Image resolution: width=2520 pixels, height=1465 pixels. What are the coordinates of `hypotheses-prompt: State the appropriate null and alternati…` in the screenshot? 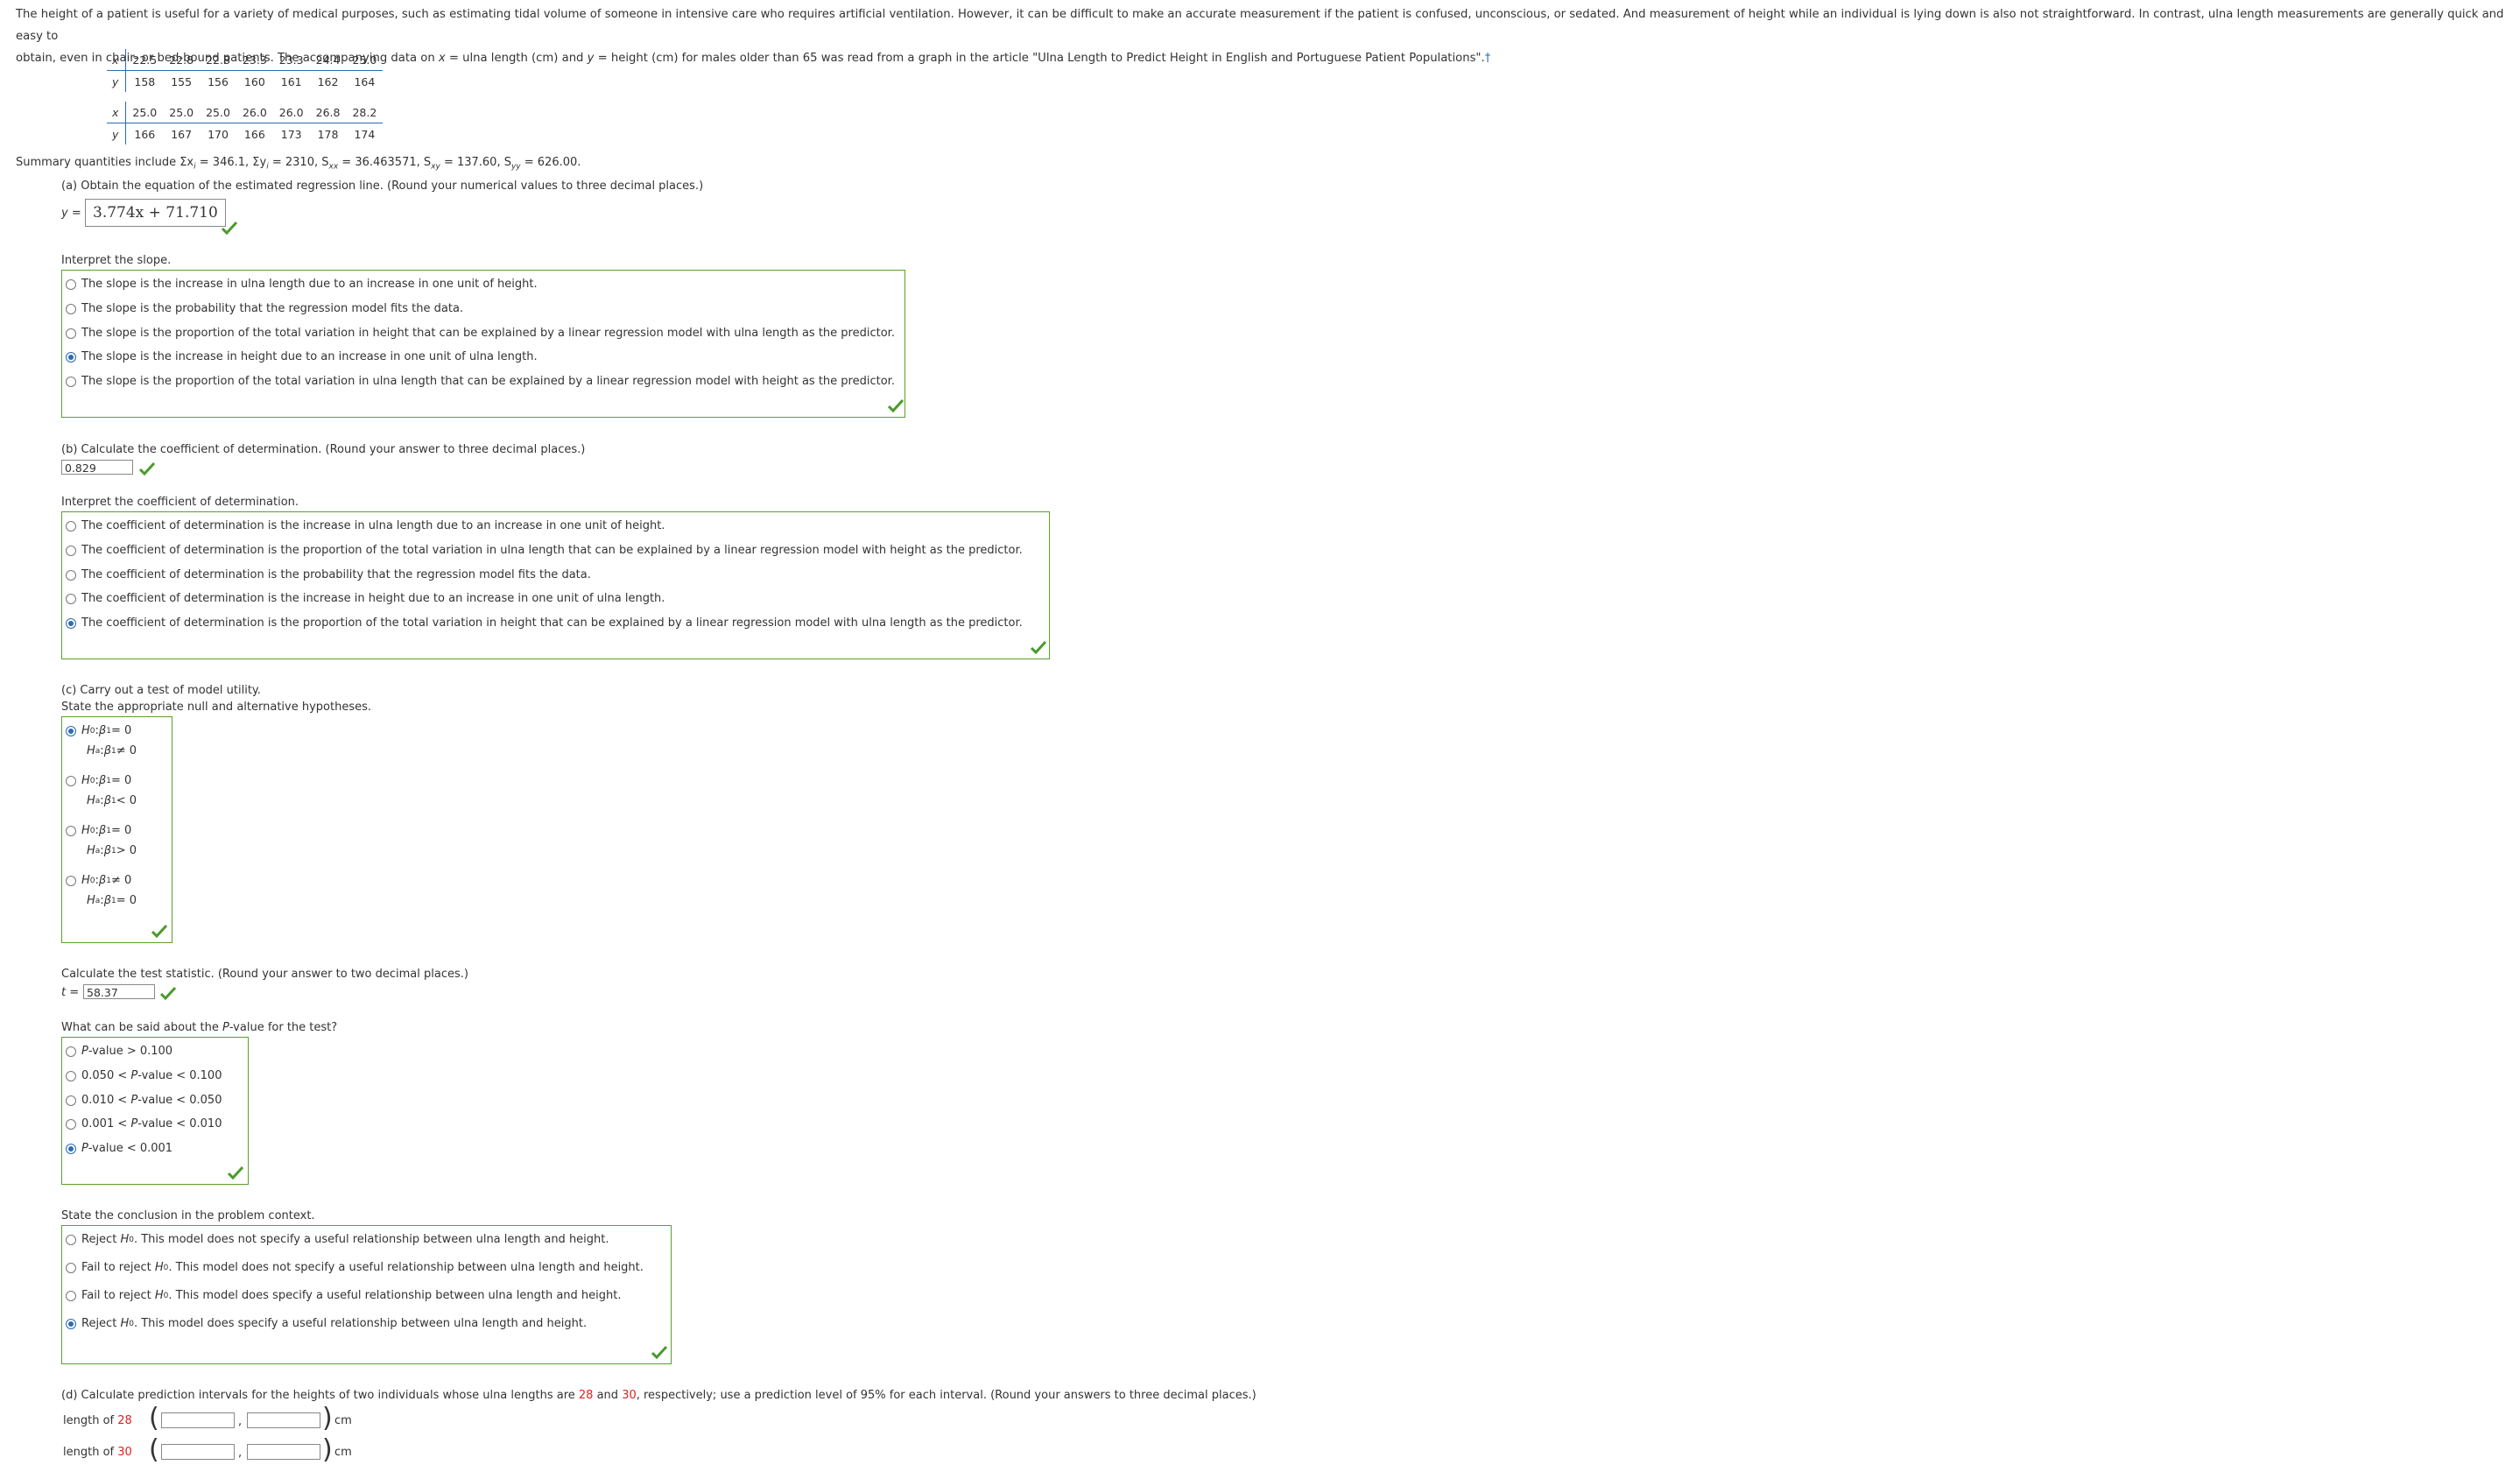 It's located at (216, 707).